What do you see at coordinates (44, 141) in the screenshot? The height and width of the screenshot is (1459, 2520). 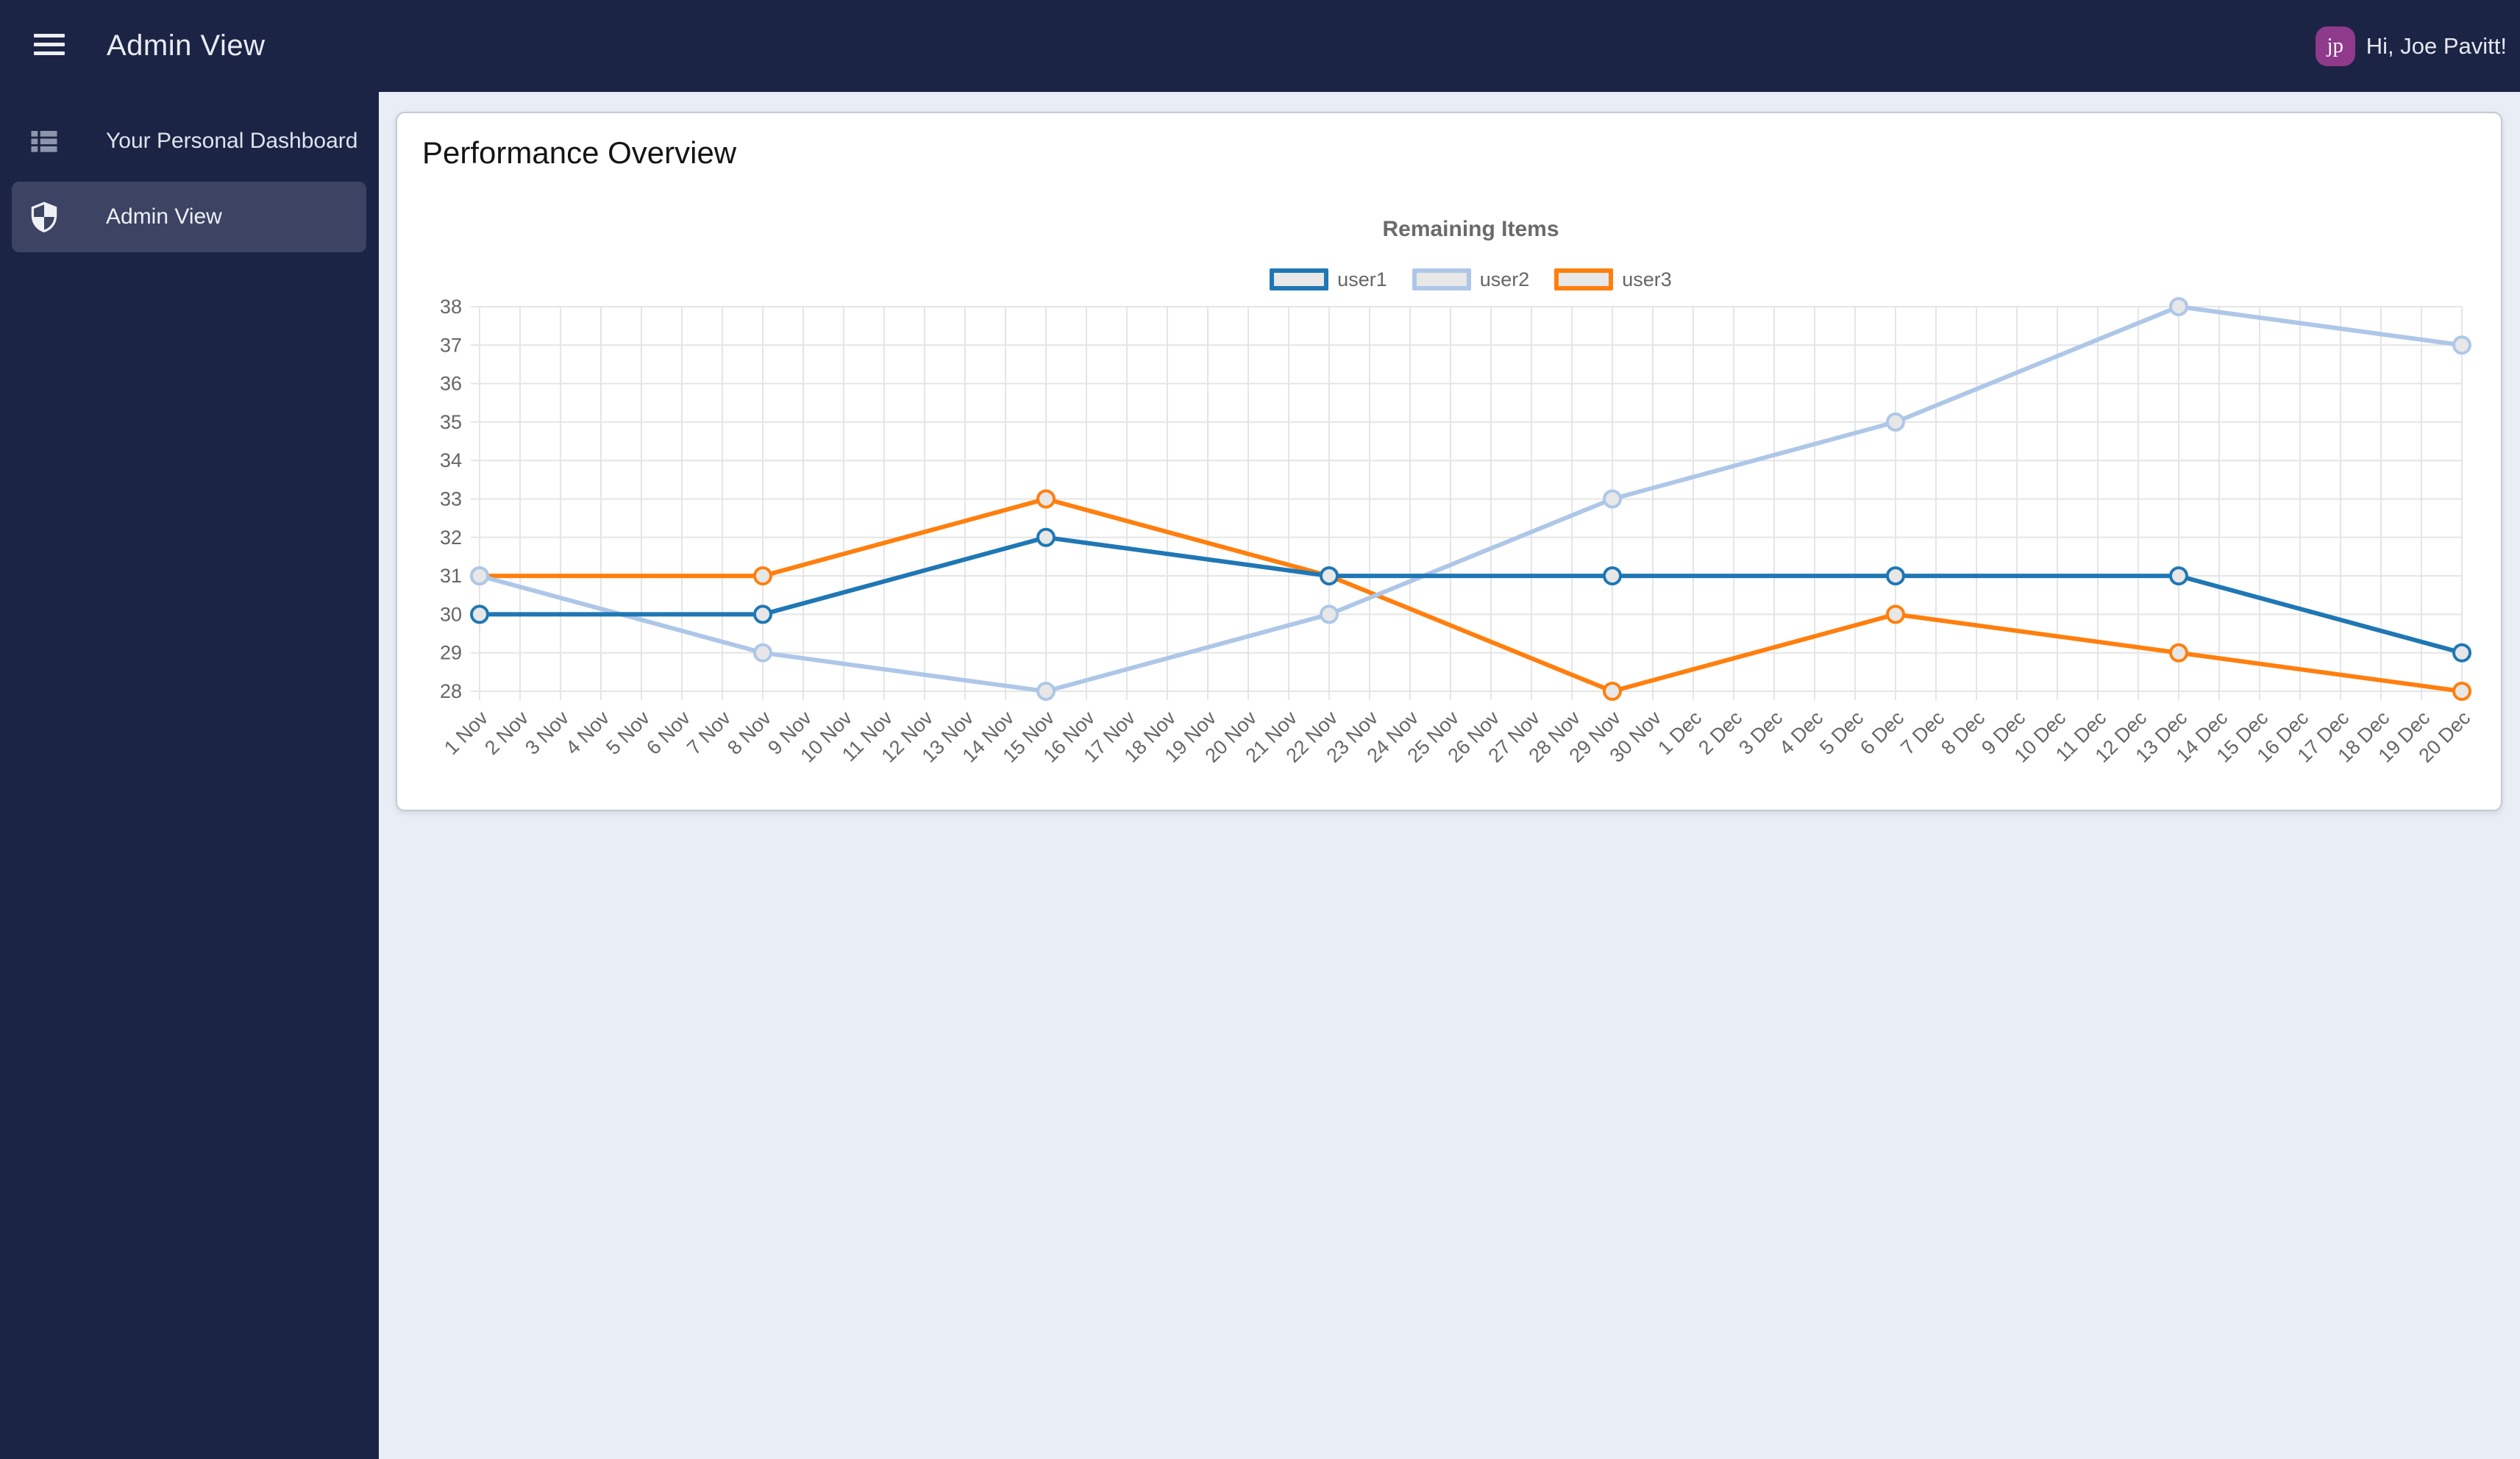 I see `list-icon` at bounding box center [44, 141].